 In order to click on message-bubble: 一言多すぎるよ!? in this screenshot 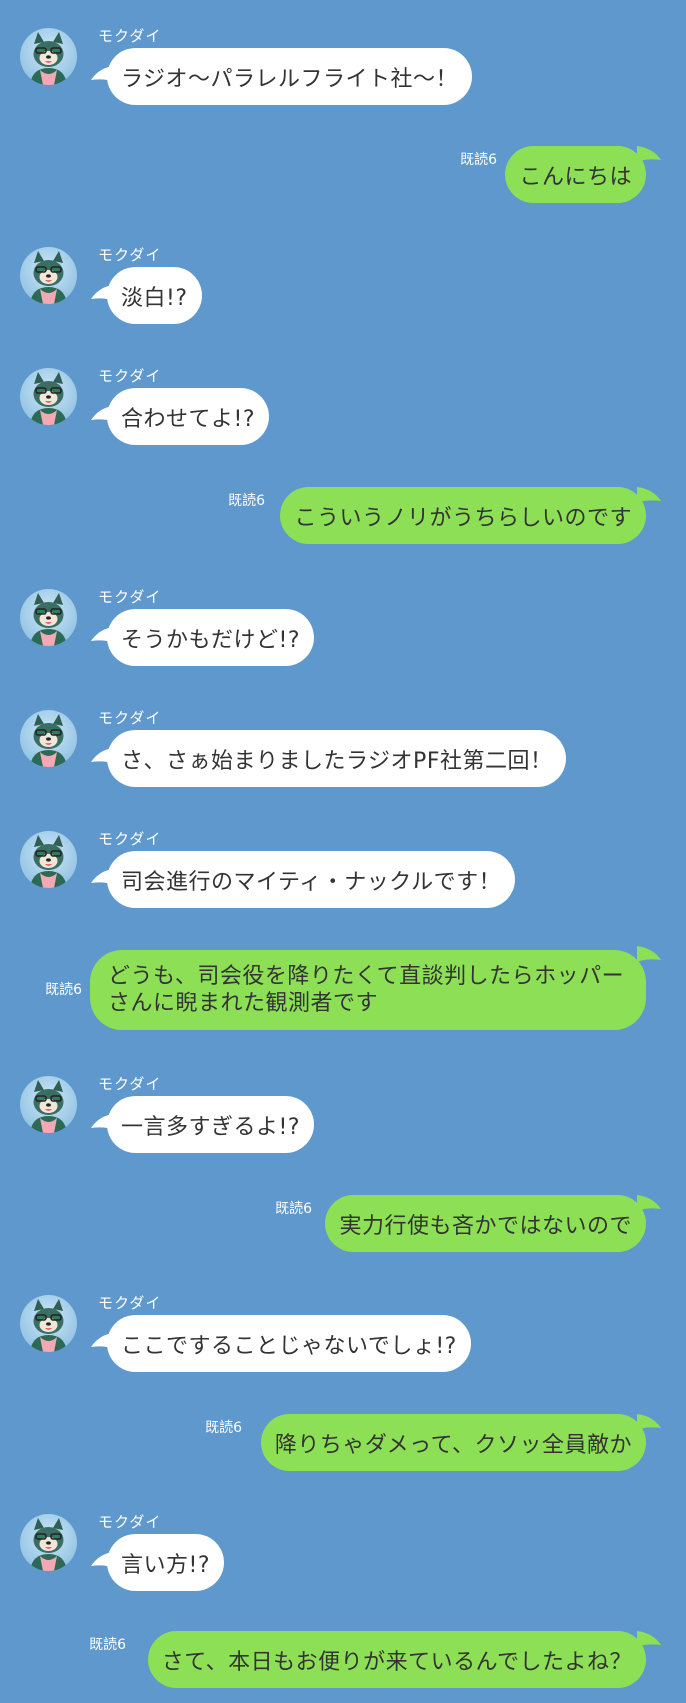, I will do `click(210, 1124)`.